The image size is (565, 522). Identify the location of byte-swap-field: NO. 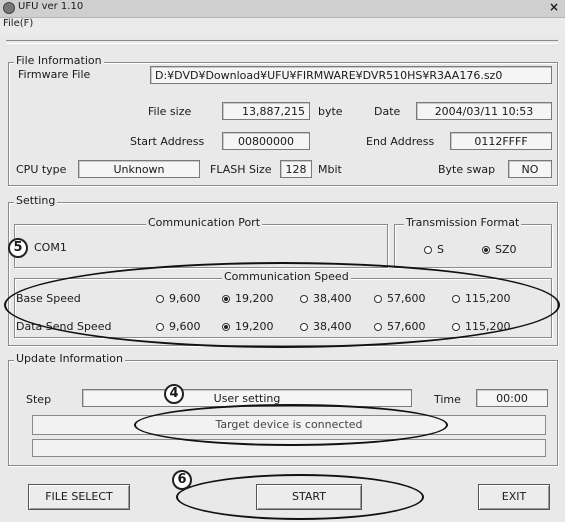
(530, 169).